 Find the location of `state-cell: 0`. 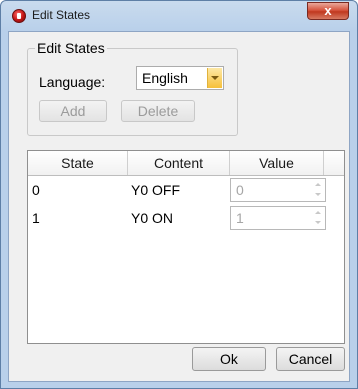

state-cell: 0 is located at coordinates (79, 190).